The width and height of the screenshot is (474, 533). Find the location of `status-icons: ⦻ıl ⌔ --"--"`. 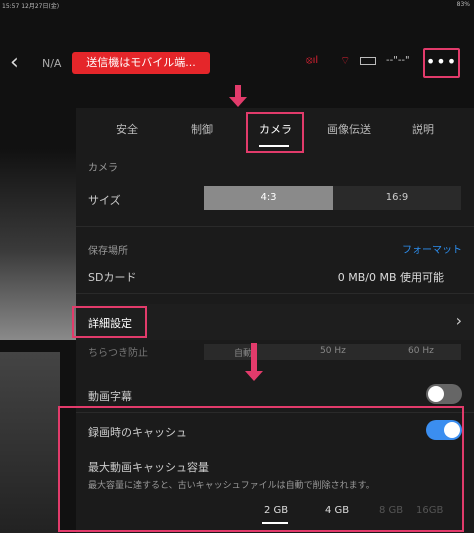

status-icons: ⦻ıl ⌔ --"--" is located at coordinates (360, 61).